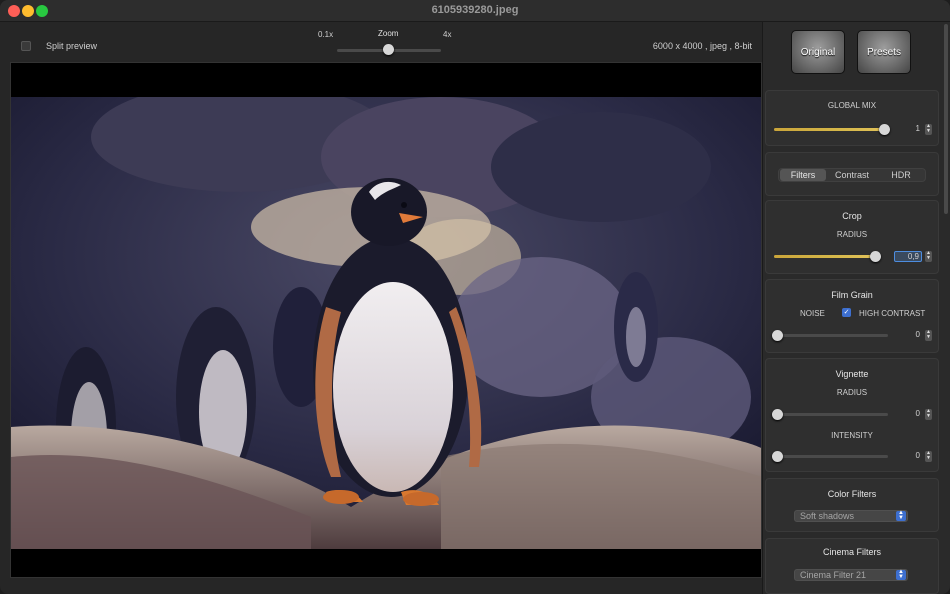  I want to click on global-mix-slider-knob, so click(884, 129).